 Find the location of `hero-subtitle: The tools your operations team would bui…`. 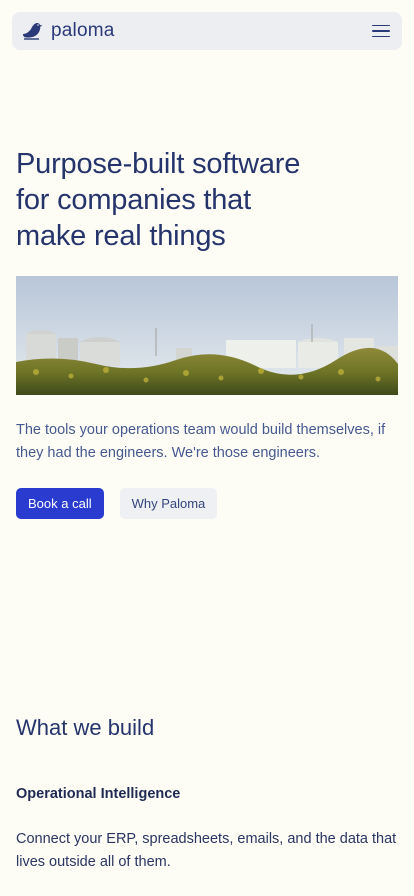

hero-subtitle: The tools your operations team would bui… is located at coordinates (201, 441).